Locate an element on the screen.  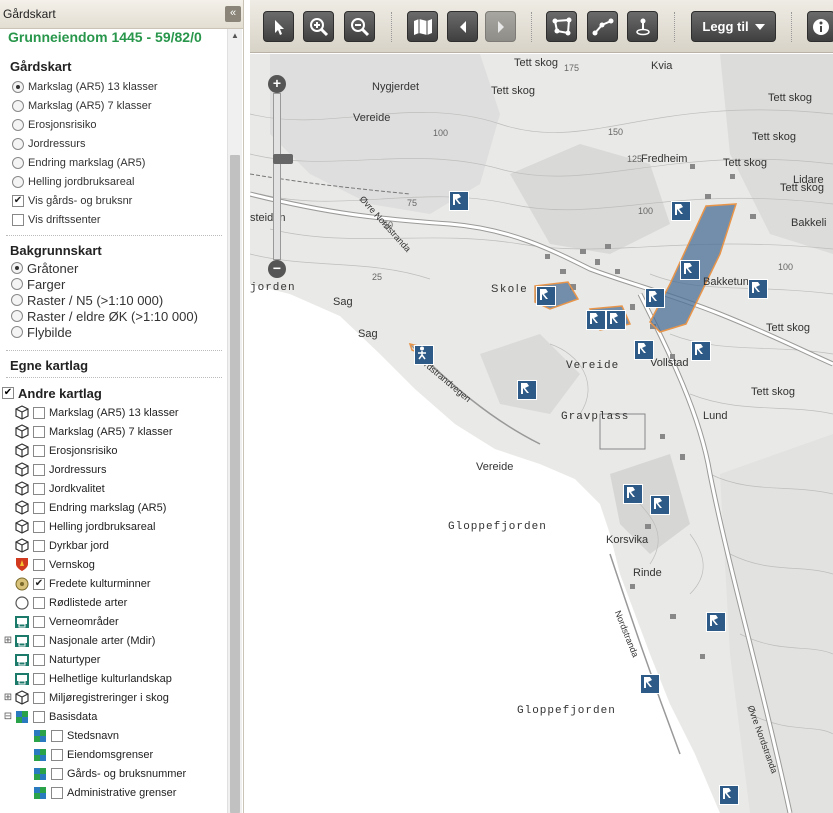
zoom-slider: + − is located at coordinates (280, 176).